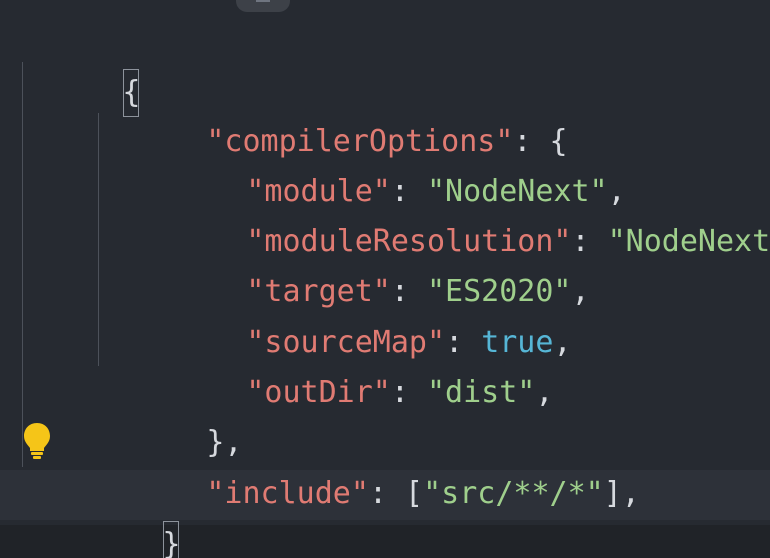 The height and width of the screenshot is (558, 770). I want to click on code-line-5: "target": "ES2020",, so click(363, 263).